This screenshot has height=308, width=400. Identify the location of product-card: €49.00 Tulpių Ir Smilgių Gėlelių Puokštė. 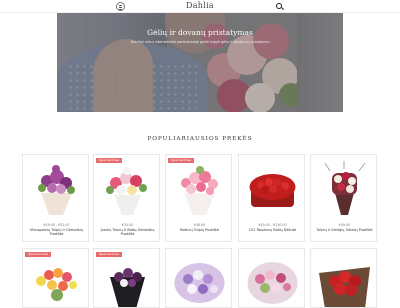
(343, 198).